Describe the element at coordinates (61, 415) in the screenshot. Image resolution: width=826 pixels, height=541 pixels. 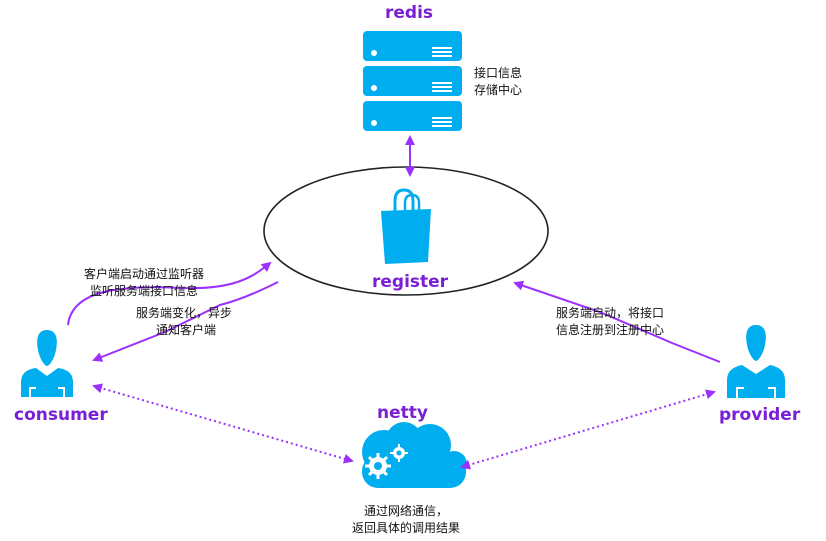
I see `consumer-title: consumer` at that location.